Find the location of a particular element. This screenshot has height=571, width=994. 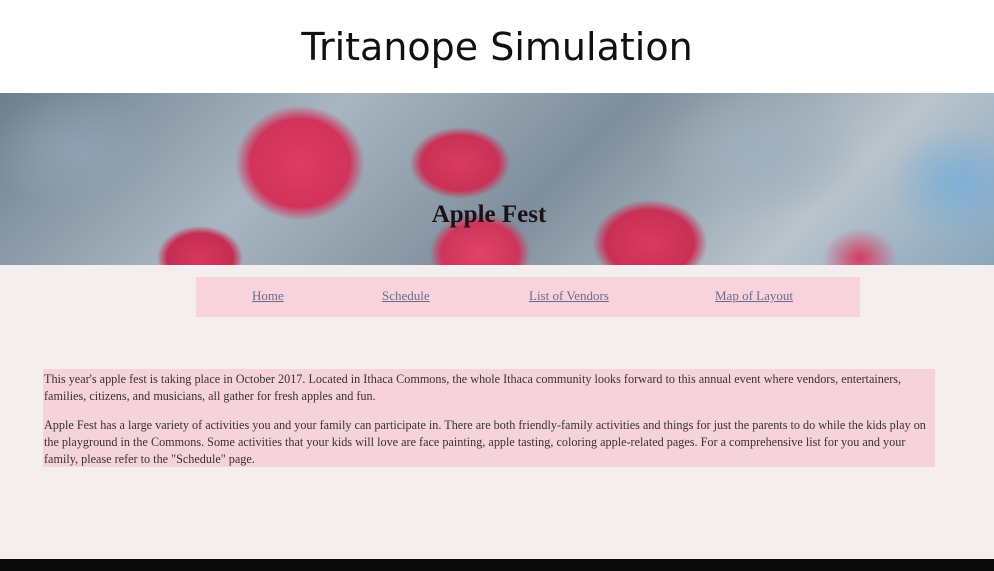

nav-link-schedule: Schedule is located at coordinates (406, 296).